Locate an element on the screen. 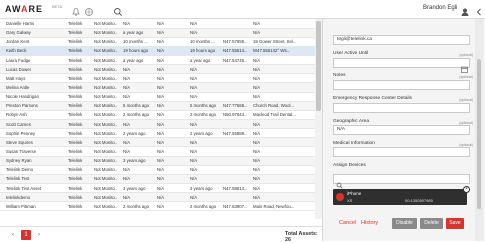  email-field: tegli@telelink.ca is located at coordinates (401, 40).